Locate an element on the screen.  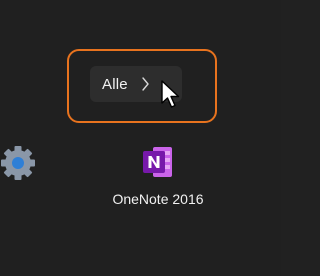
onenote-icon is located at coordinates (158, 162).